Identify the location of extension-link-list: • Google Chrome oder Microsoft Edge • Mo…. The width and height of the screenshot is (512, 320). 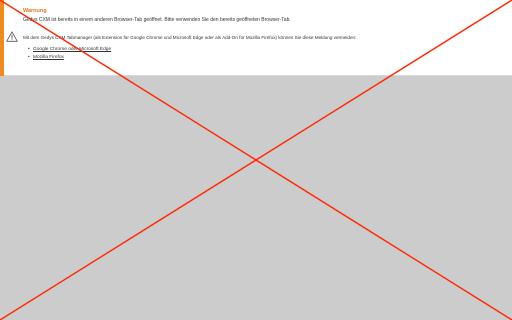
(69, 54).